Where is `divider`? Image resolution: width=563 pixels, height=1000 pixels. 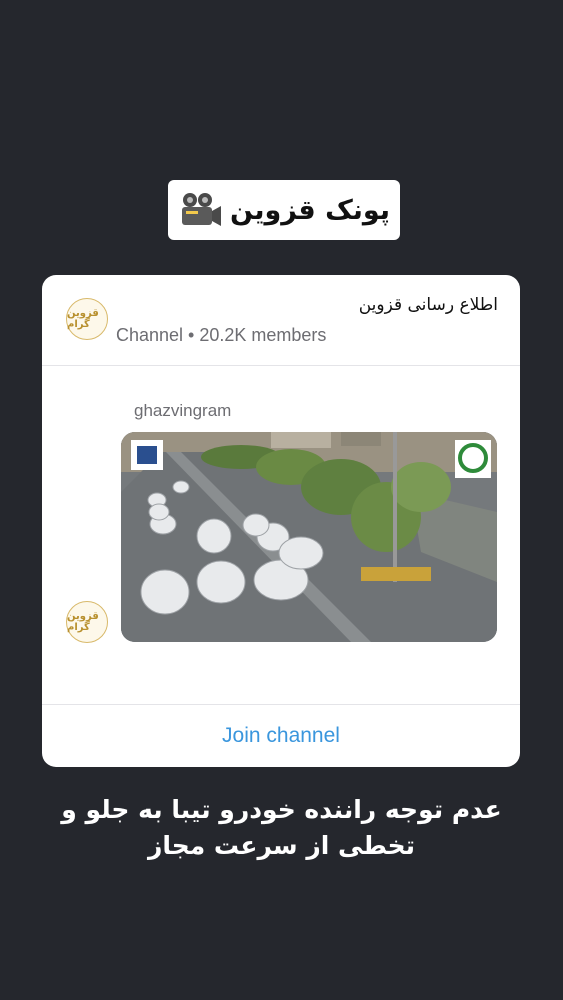
divider is located at coordinates (281, 365).